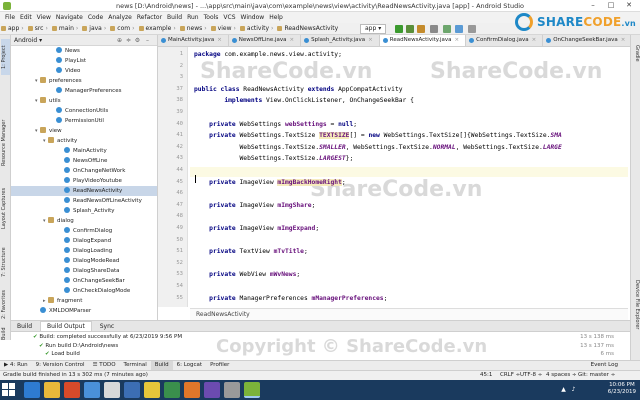 This screenshot has height=400, width=640. What do you see at coordinates (84, 161) in the screenshot?
I see `tree-item: NewsOffLine` at bounding box center [84, 161].